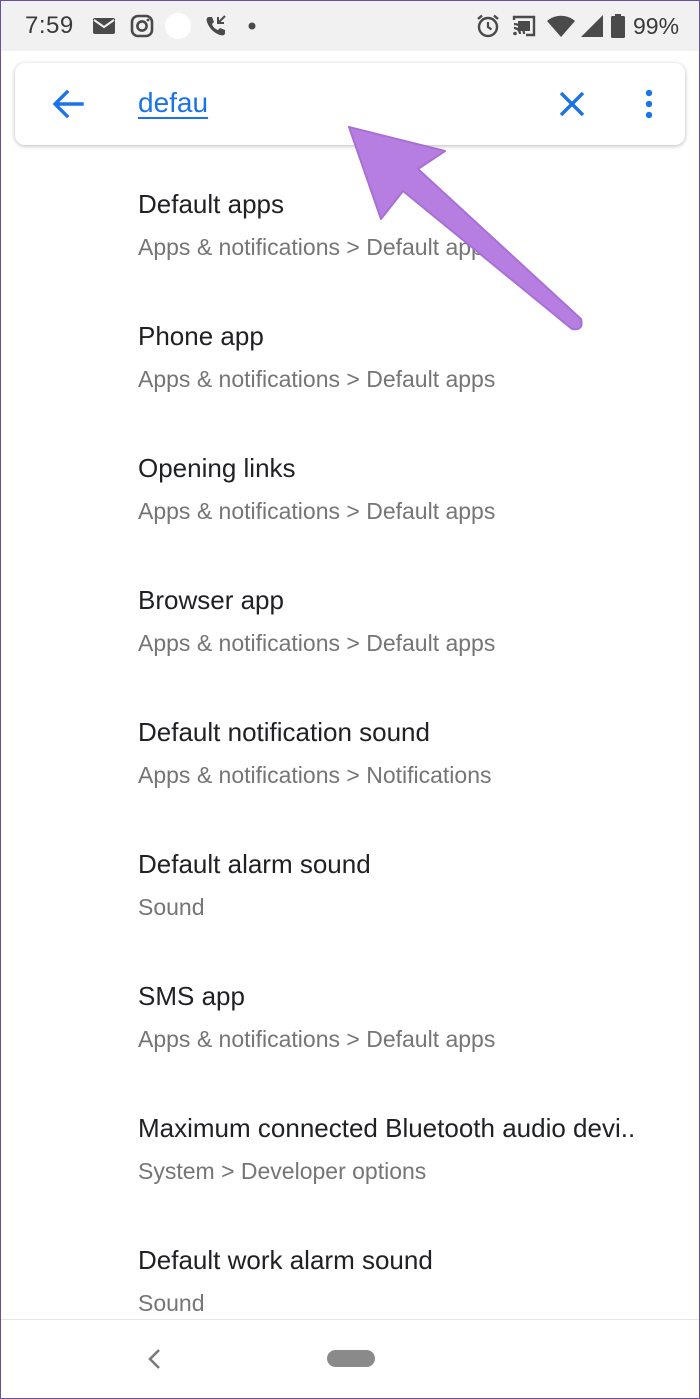  I want to click on result-path: Apps & notifications > Notifications, so click(315, 775).